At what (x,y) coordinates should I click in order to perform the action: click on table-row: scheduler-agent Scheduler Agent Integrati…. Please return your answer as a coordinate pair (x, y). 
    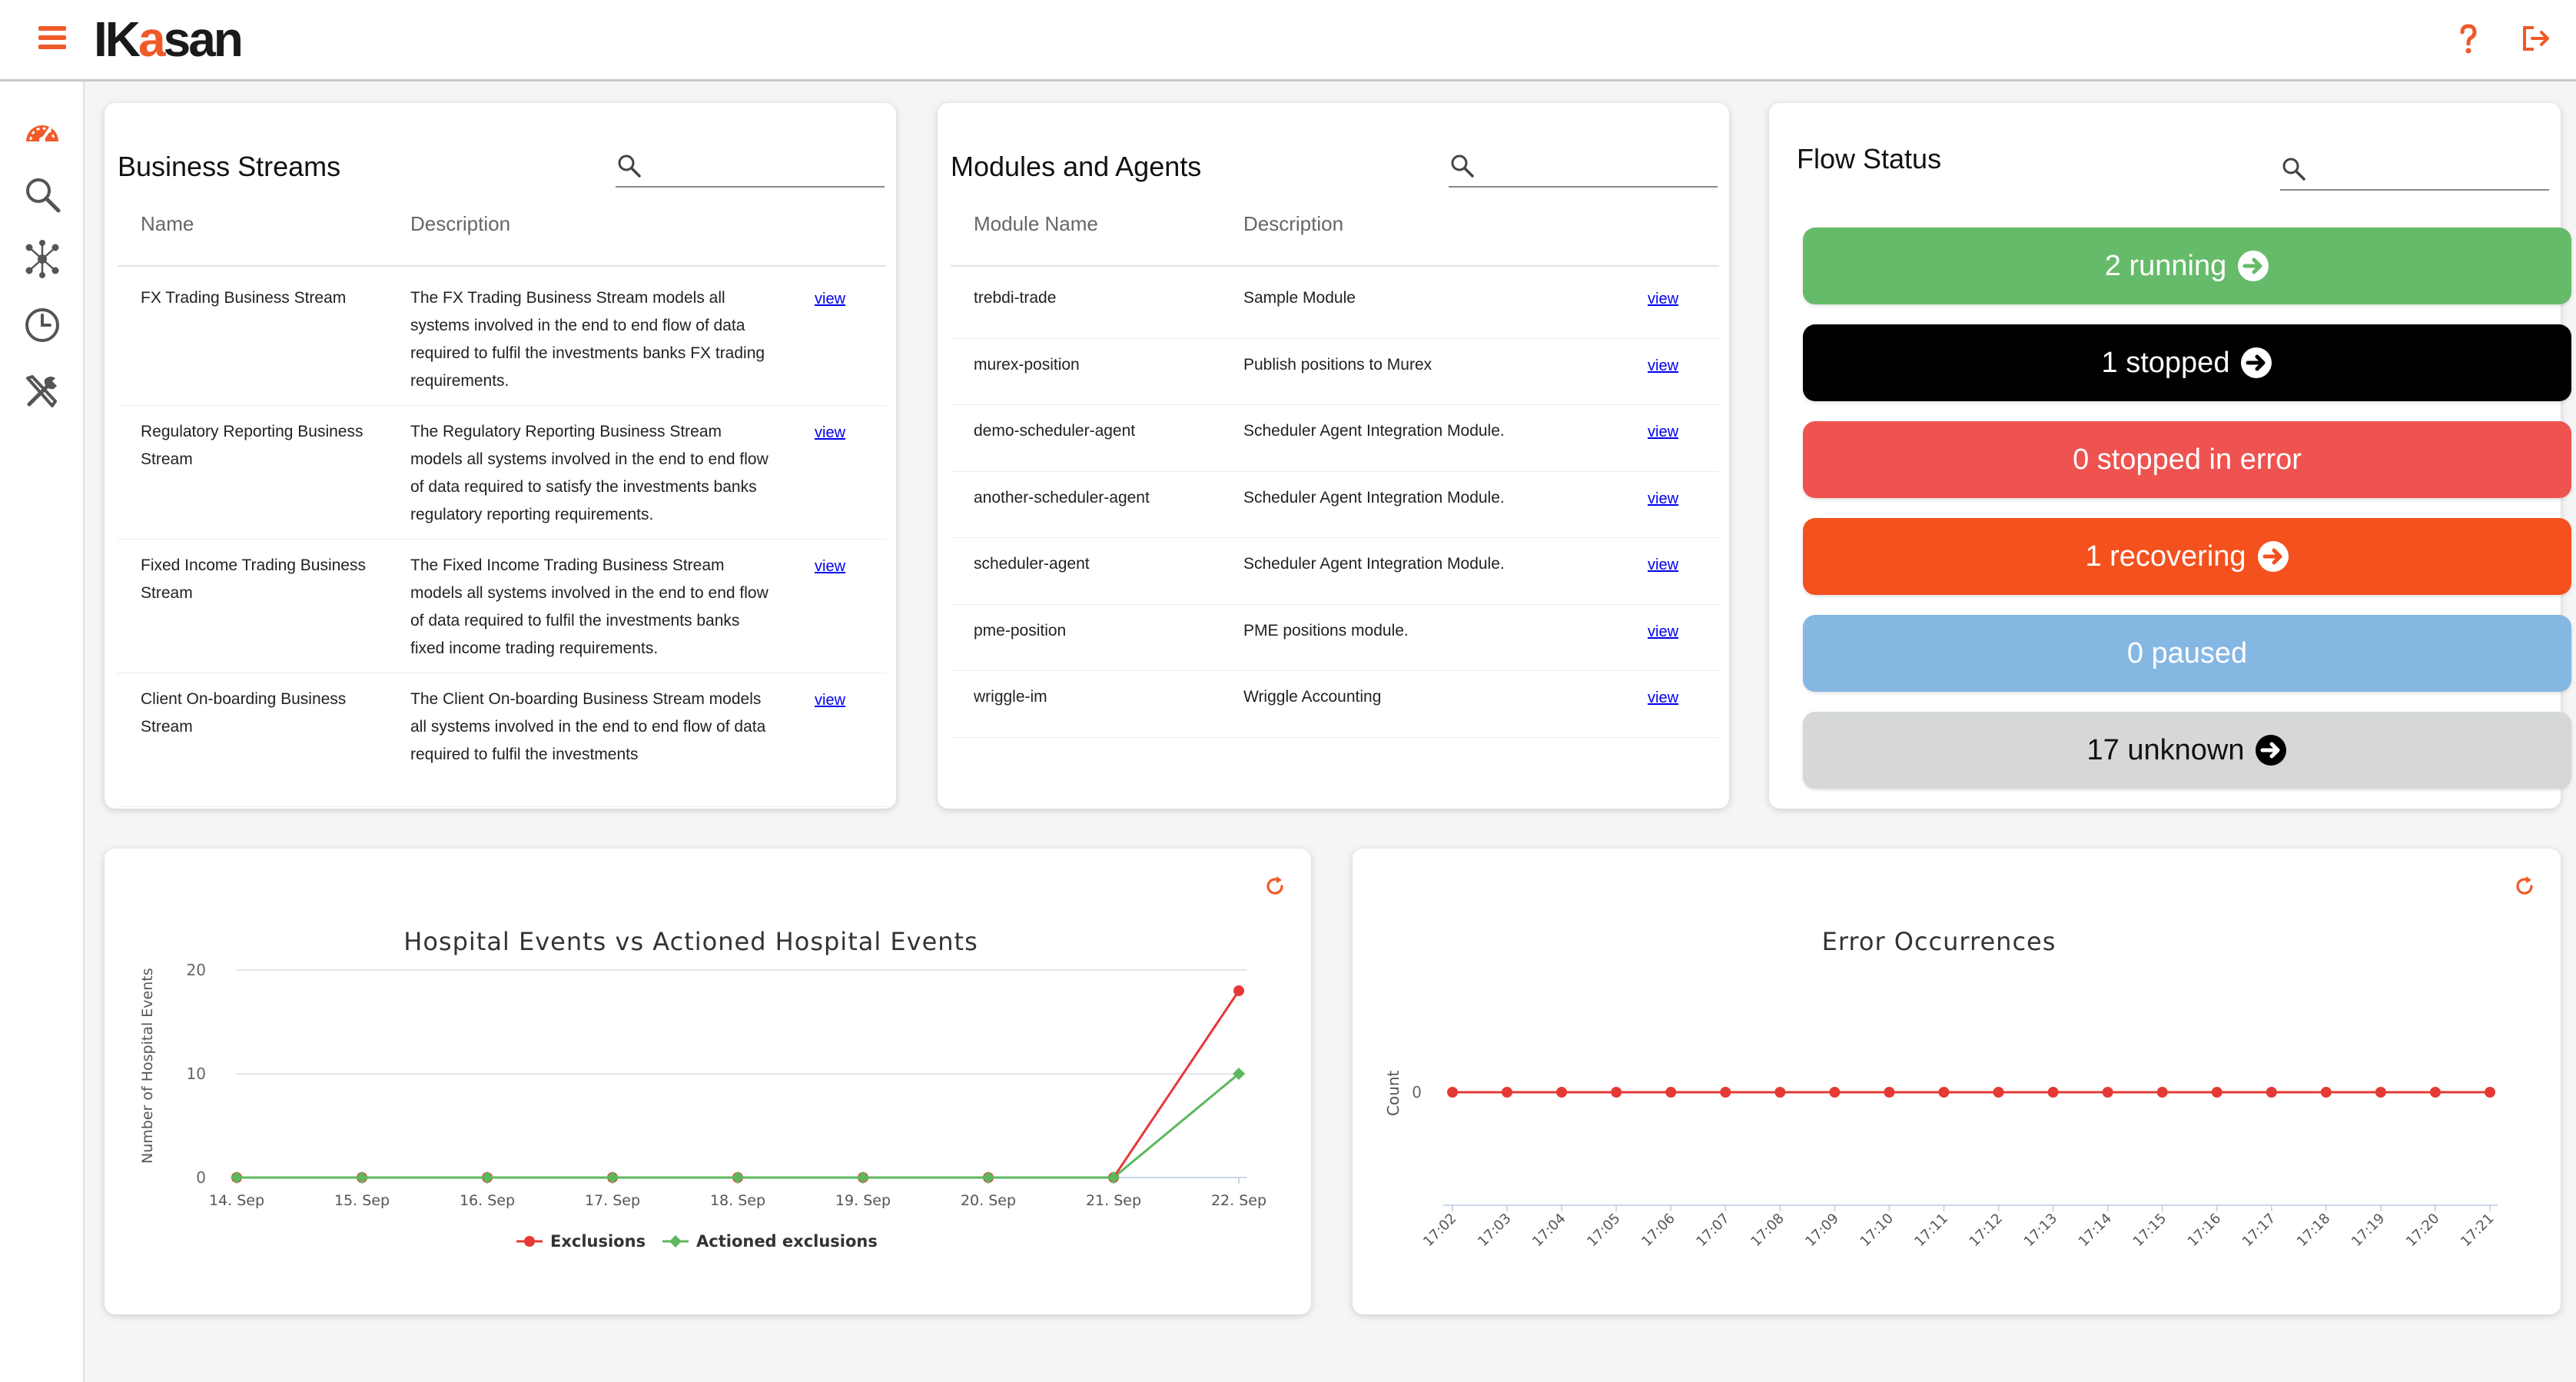
    Looking at the image, I should click on (1335, 571).